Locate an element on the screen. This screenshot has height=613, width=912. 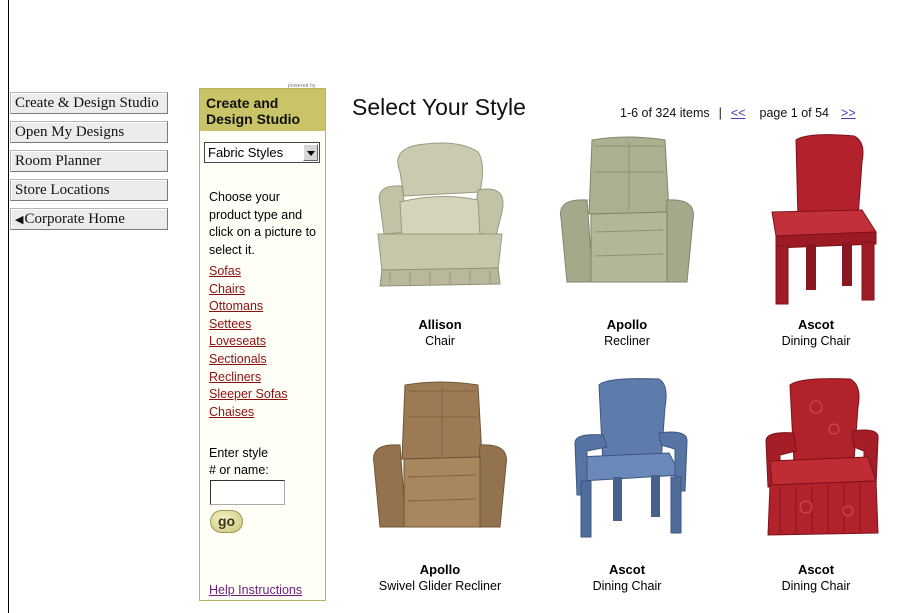
category-link-settees: Settees is located at coordinates (248, 325).